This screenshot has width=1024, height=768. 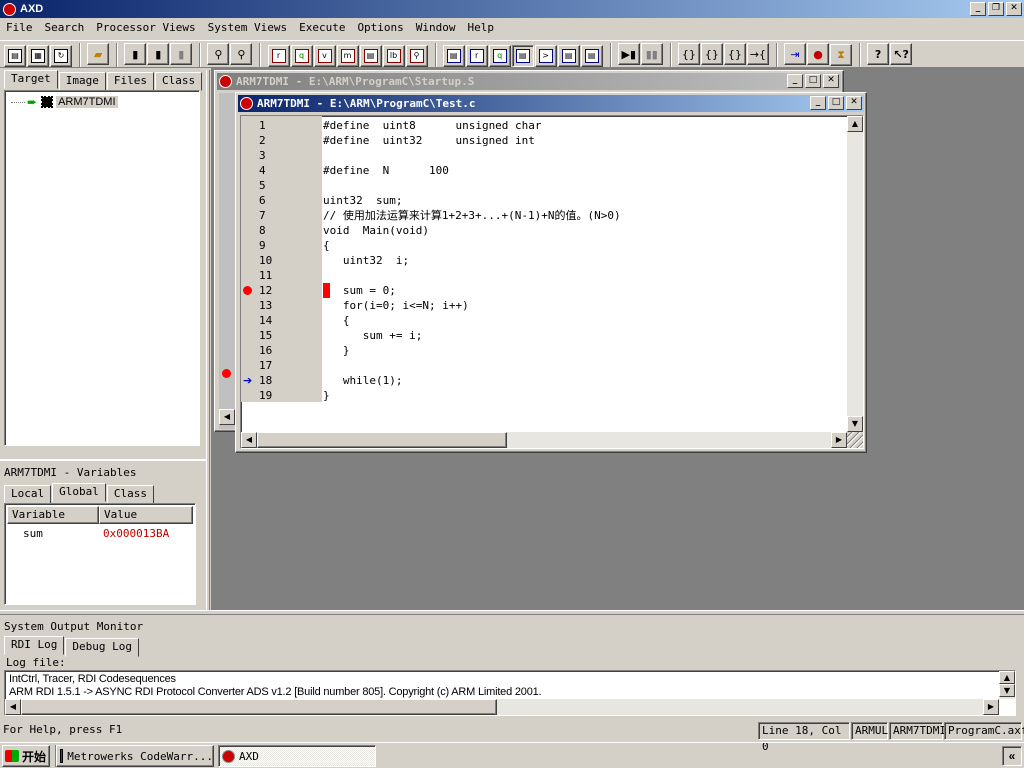 What do you see at coordinates (416, 55) in the screenshot?
I see `source-icon: ⚲` at bounding box center [416, 55].